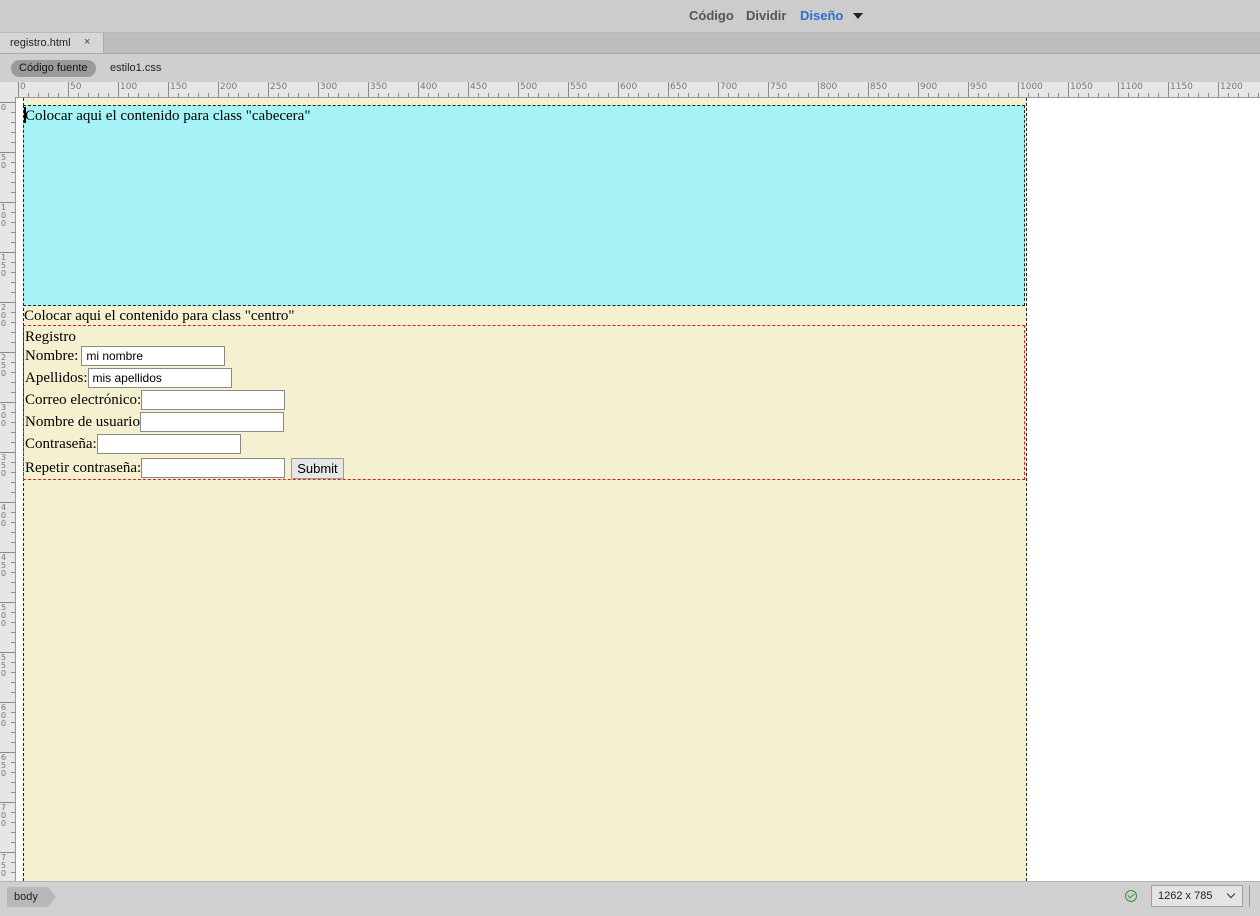 The width and height of the screenshot is (1260, 916). Describe the element at coordinates (153, 356) in the screenshot. I see `nombre-input` at that location.